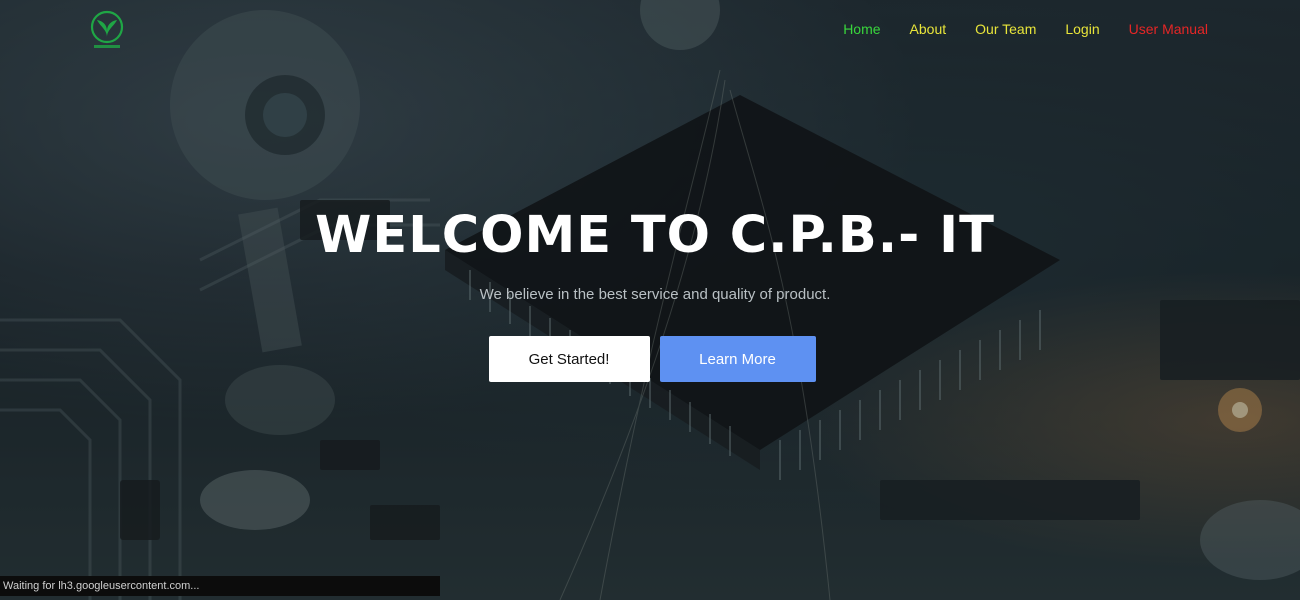  I want to click on nav-link-login: Login, so click(1082, 29).